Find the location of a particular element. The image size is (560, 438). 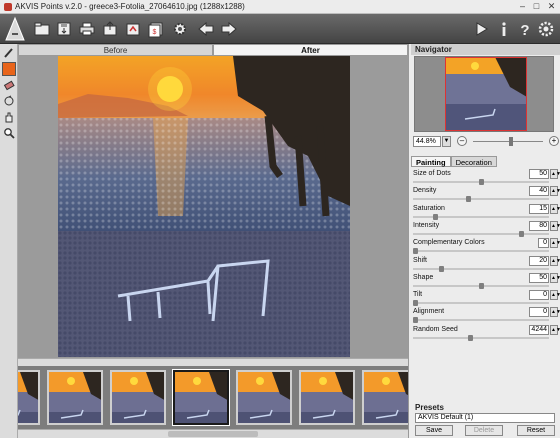

delete-preset-button: Delete is located at coordinates (484, 430).